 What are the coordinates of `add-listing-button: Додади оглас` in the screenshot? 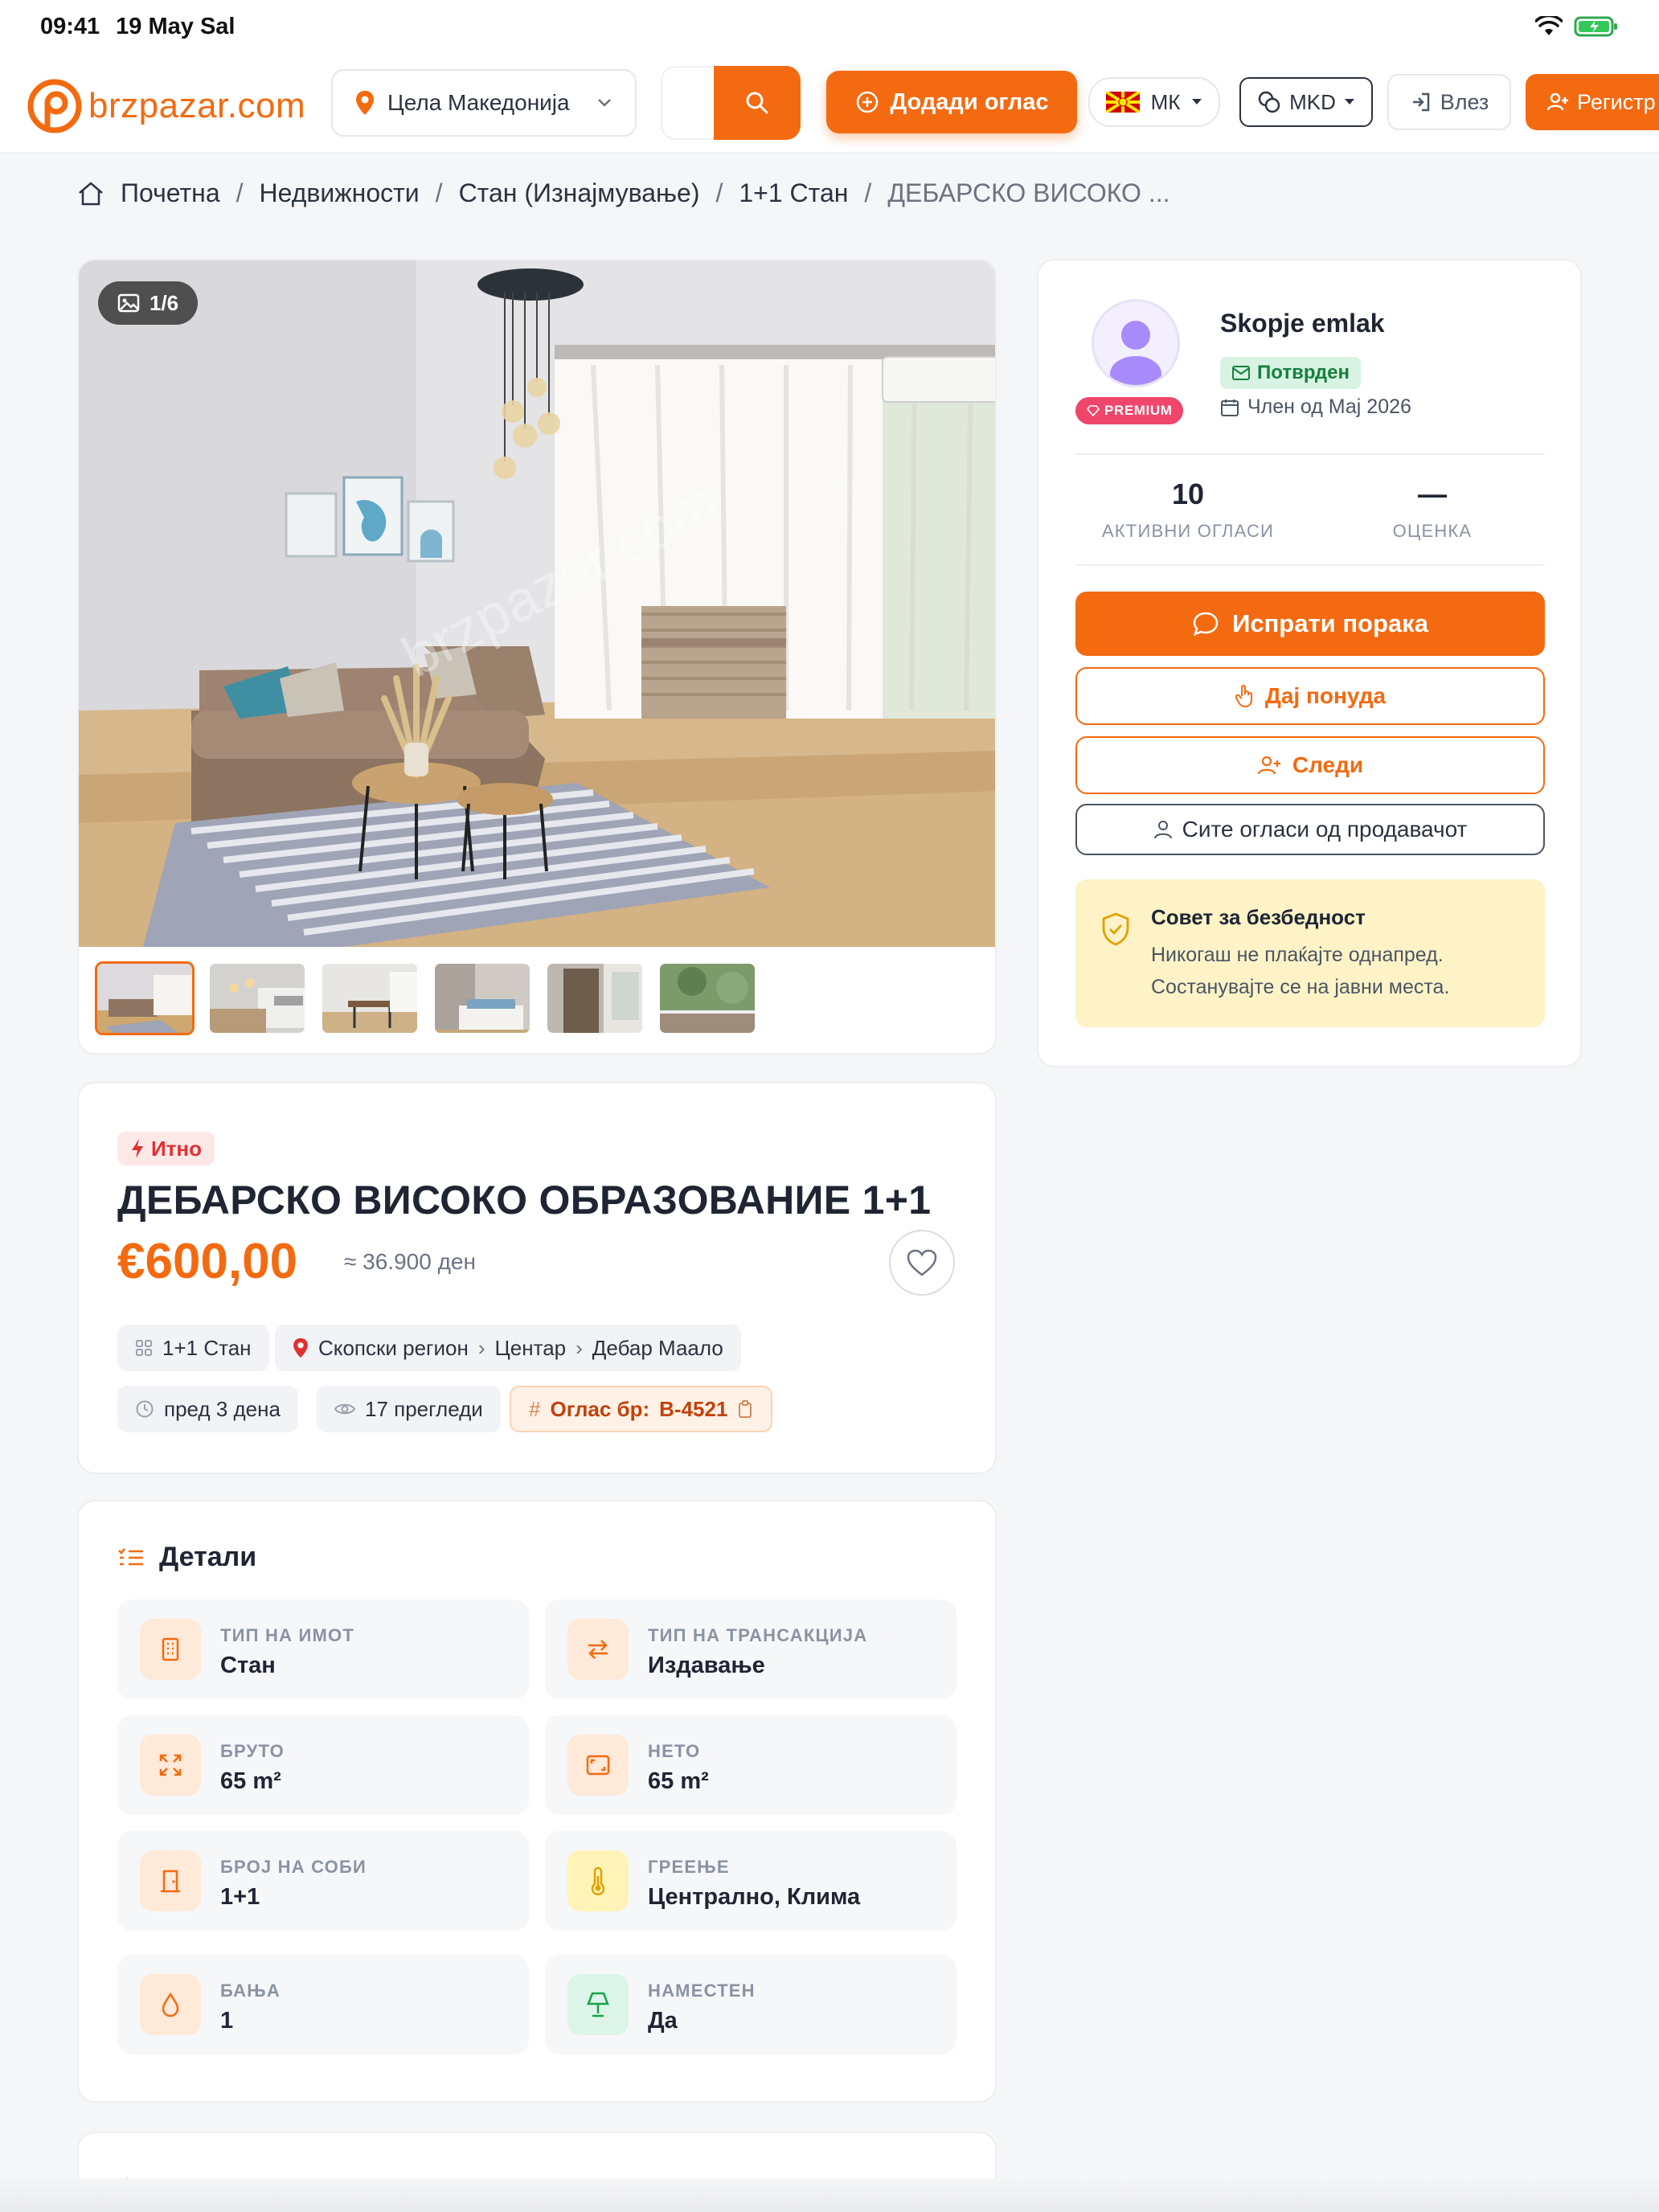 It's located at (951, 102).